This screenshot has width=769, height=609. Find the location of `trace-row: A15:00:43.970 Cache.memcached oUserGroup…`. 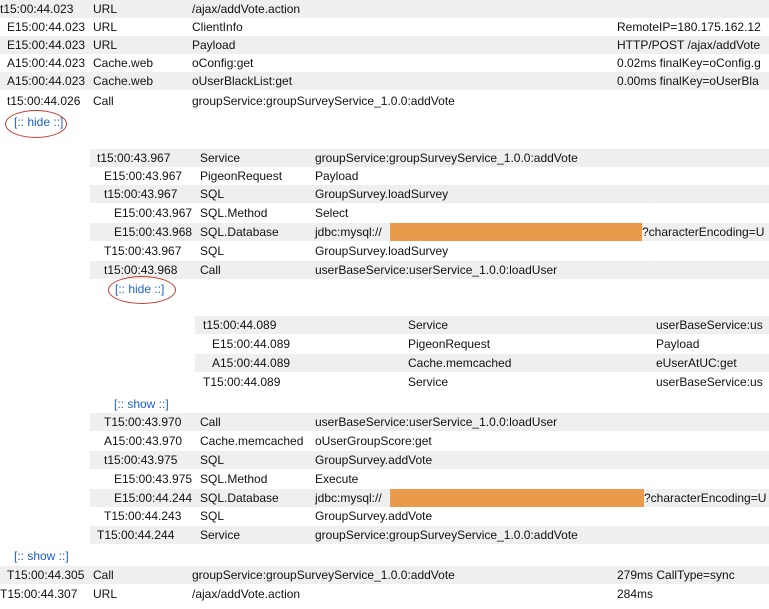

trace-row: A15:00:43.970 Cache.memcached oUserGroup… is located at coordinates (429, 441).